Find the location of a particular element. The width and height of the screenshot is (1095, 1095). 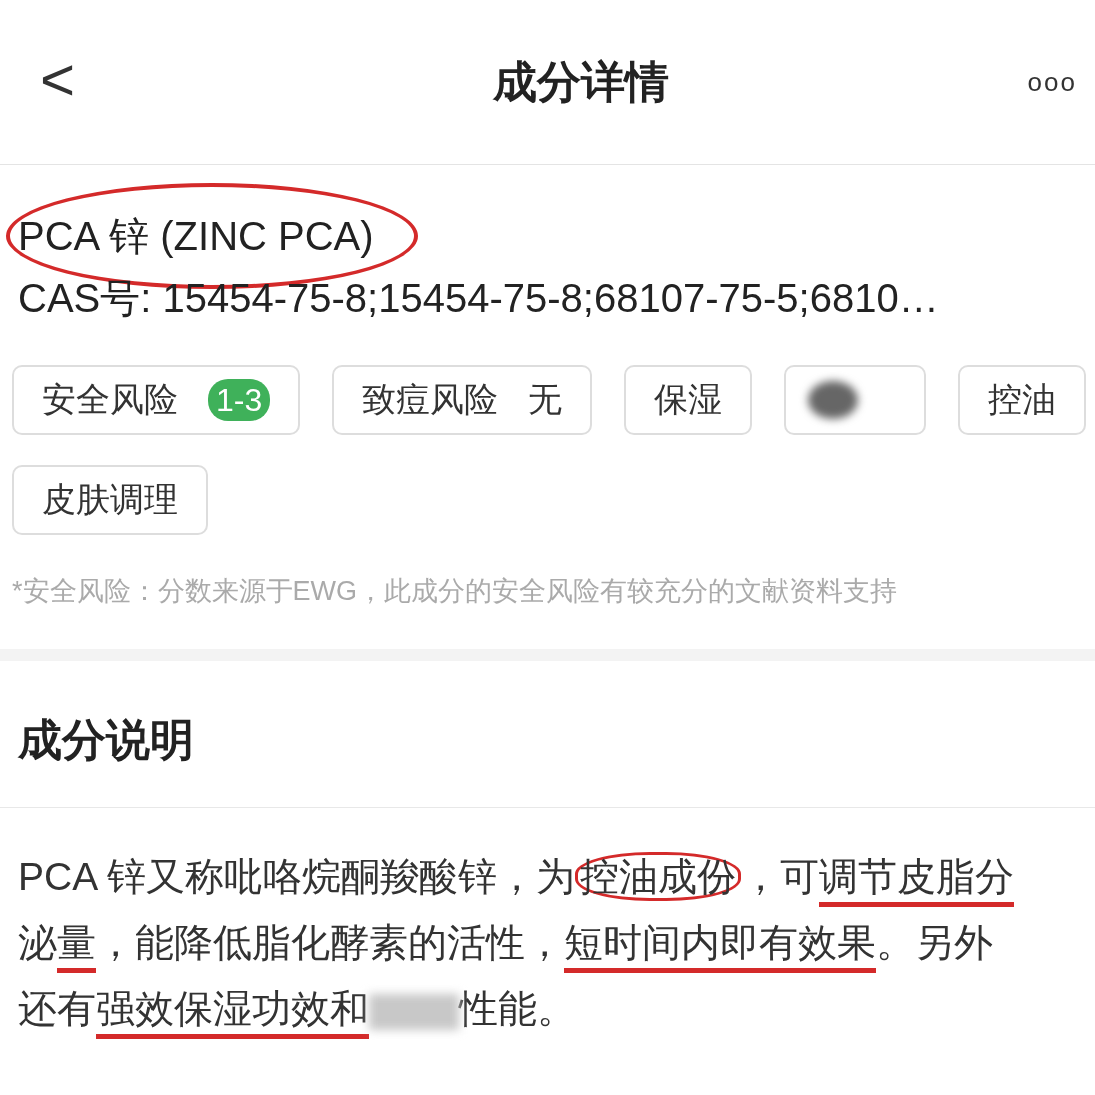

page-title: 成分详情 is located at coordinates (581, 81).